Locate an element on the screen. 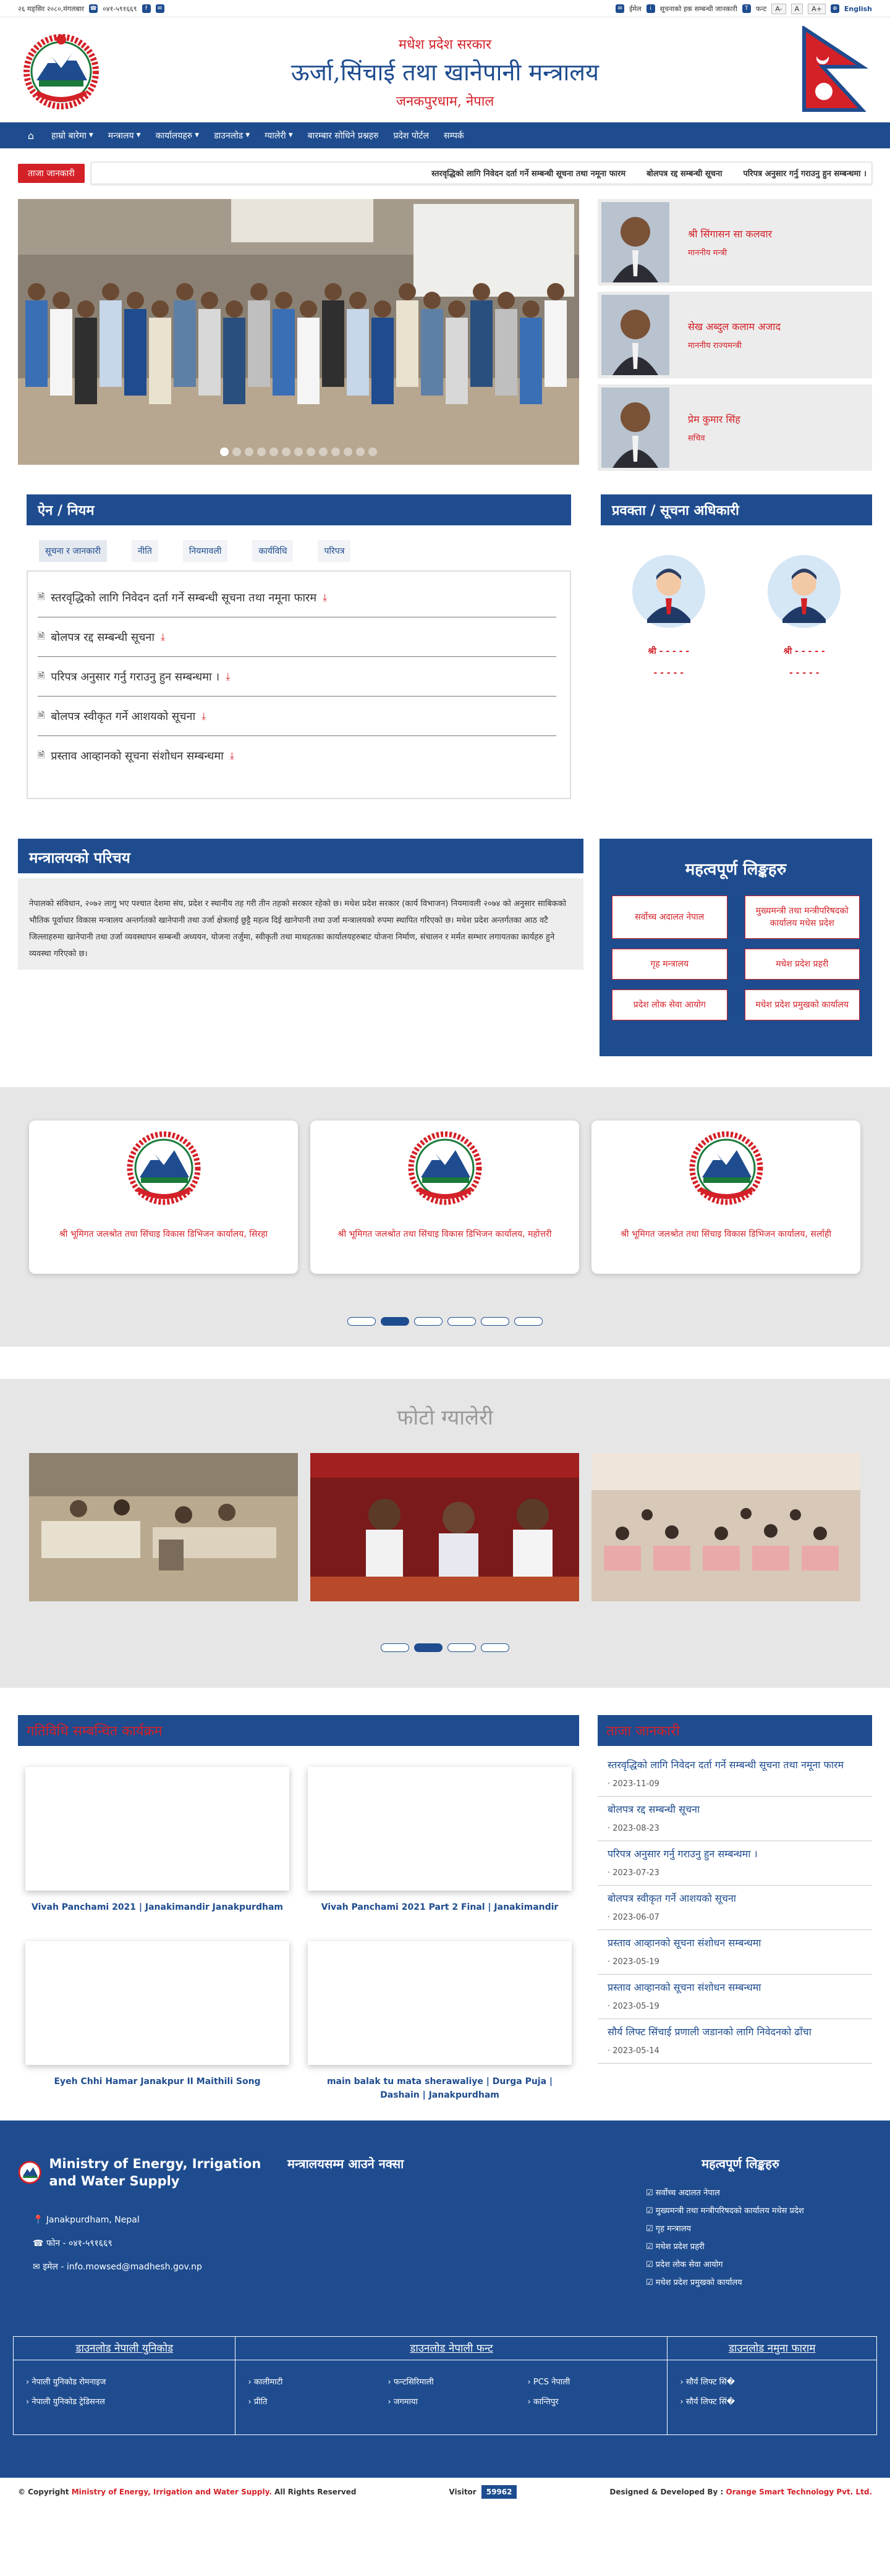 Image resolution: width=890 pixels, height=2576 pixels. official-card: सेख अब्दुल कलाम अजाद माननीय राज्यमन्त्री is located at coordinates (735, 335).